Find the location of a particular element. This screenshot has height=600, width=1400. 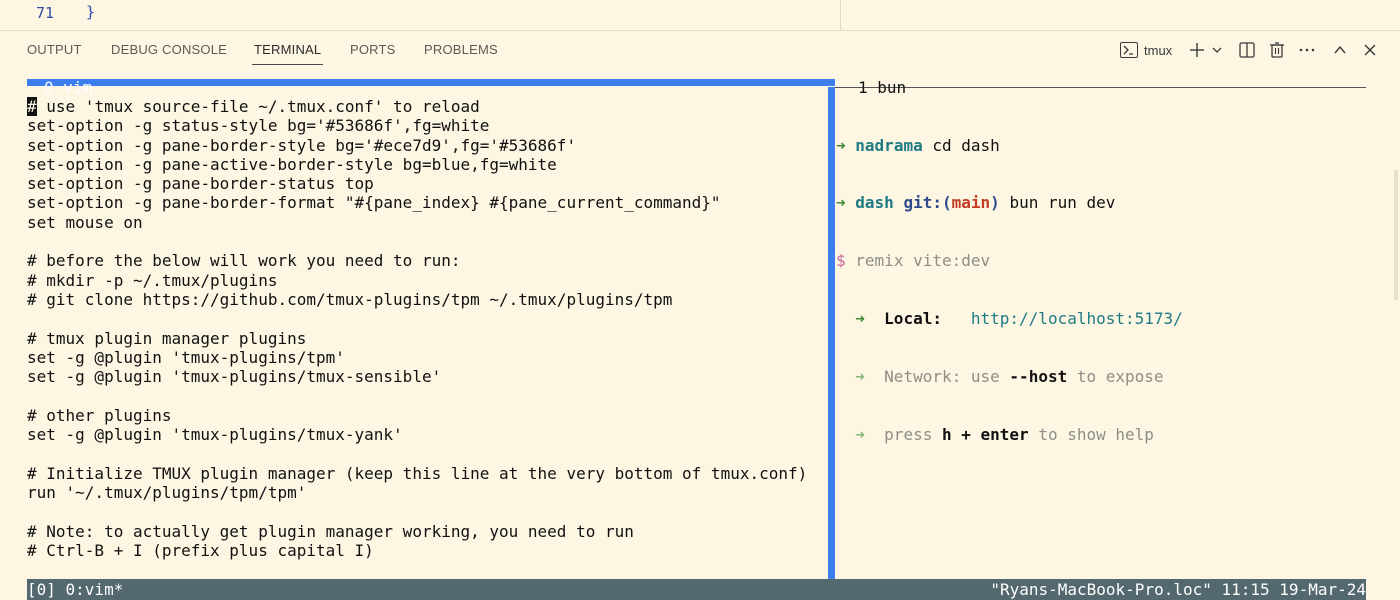

vim-line: run '~/.tmux/plugins/tpm/tpm' is located at coordinates (167, 492).